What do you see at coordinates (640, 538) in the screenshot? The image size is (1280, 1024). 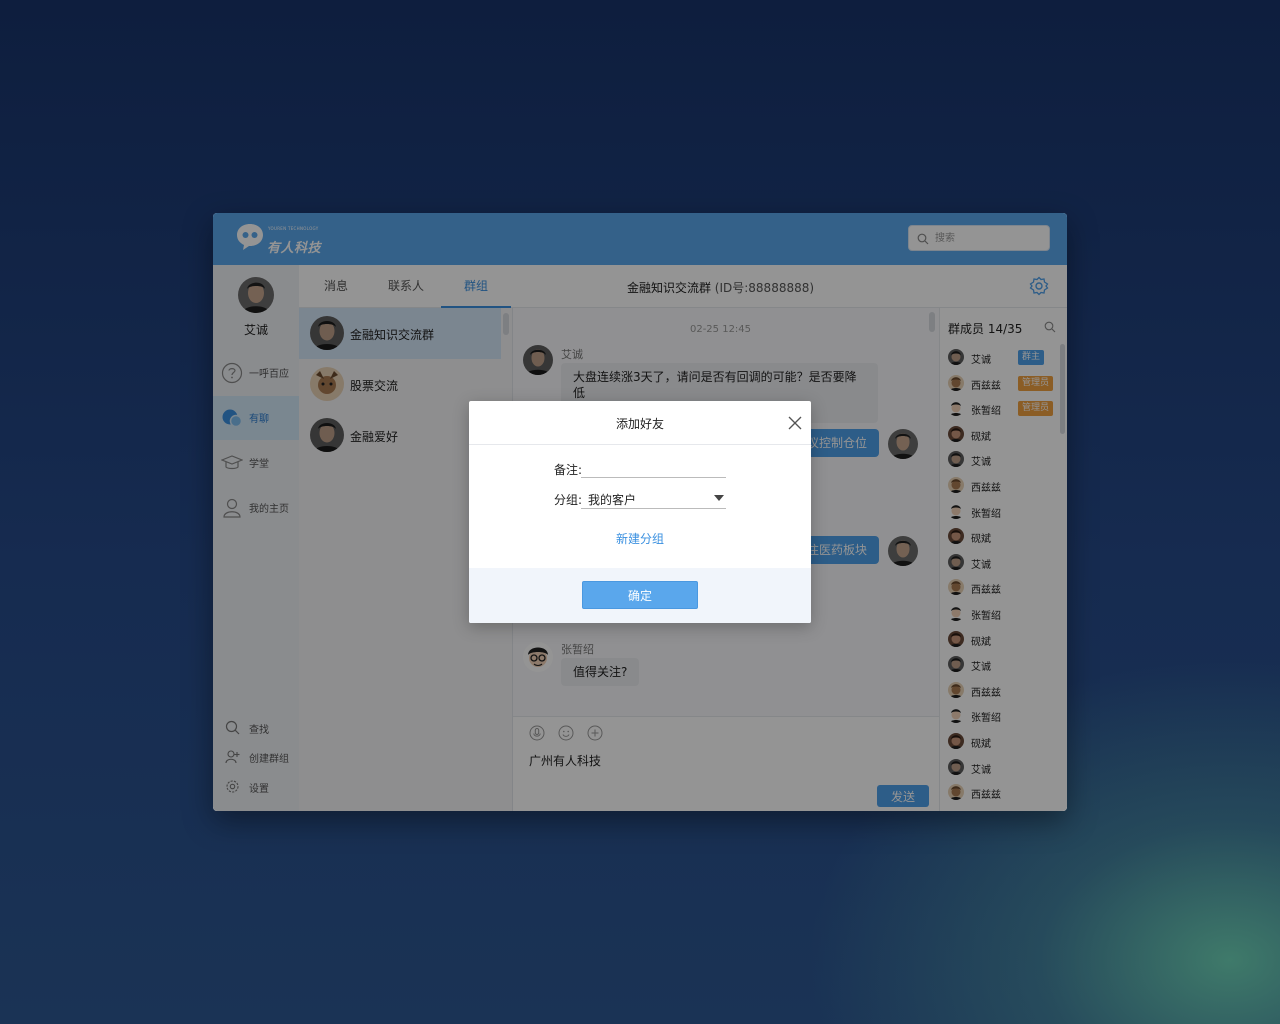 I see `new-group-link: 新建分组` at bounding box center [640, 538].